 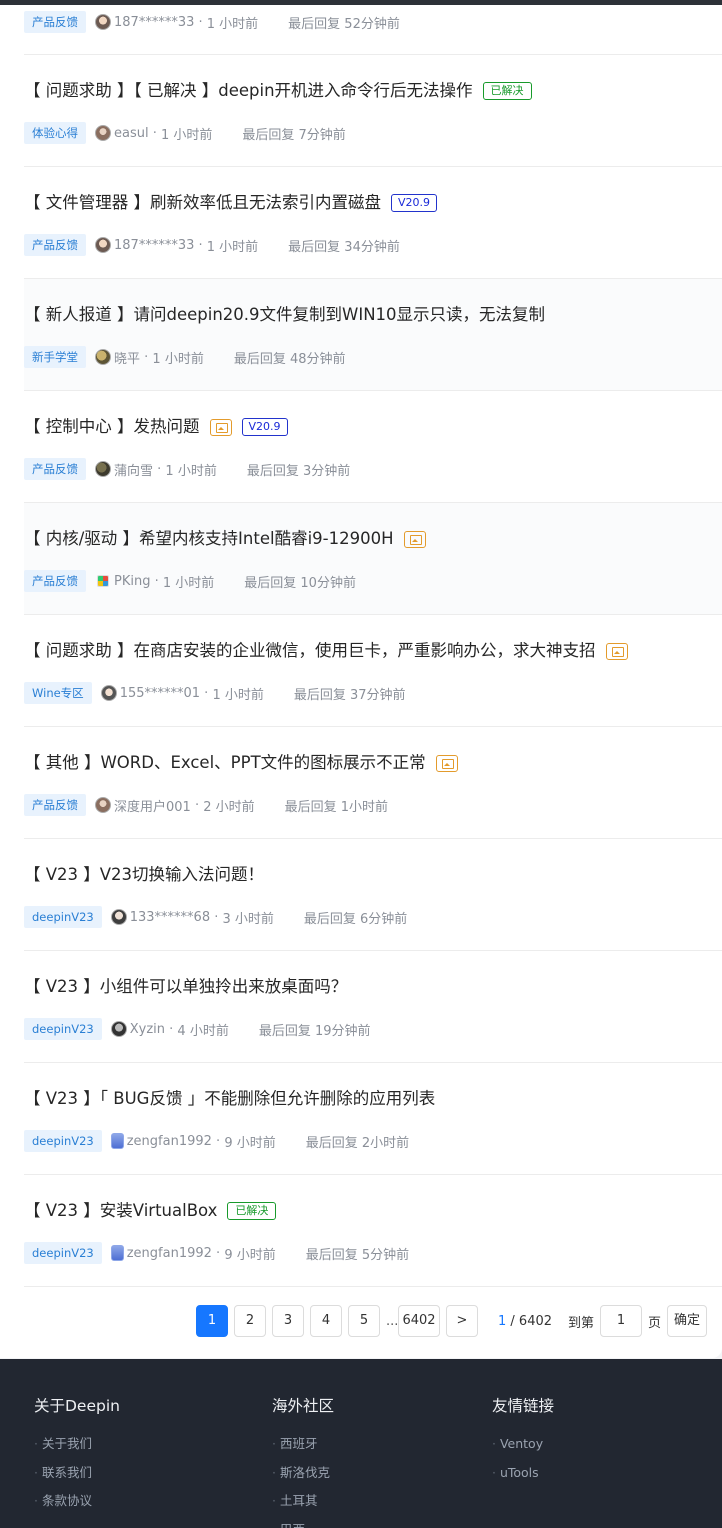 What do you see at coordinates (687, 1321) in the screenshot?
I see `confirm-button: 确定` at bounding box center [687, 1321].